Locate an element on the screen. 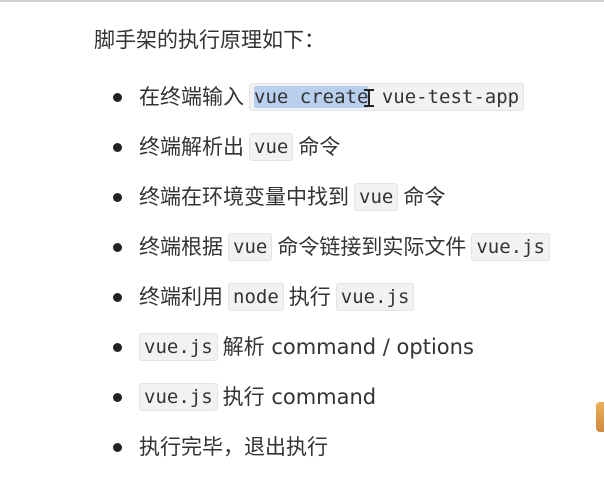 This screenshot has width=604, height=490. code-text: vue-test-app is located at coordinates (445, 97).